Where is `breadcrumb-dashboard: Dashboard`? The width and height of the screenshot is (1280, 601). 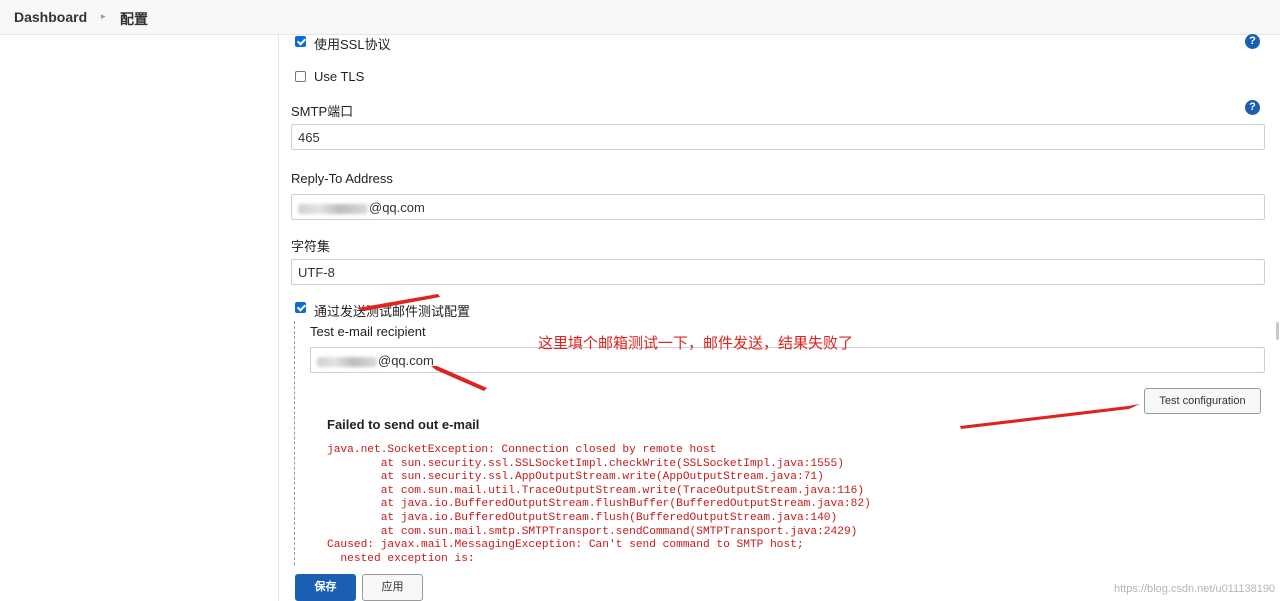
breadcrumb-dashboard: Dashboard is located at coordinates (50, 17).